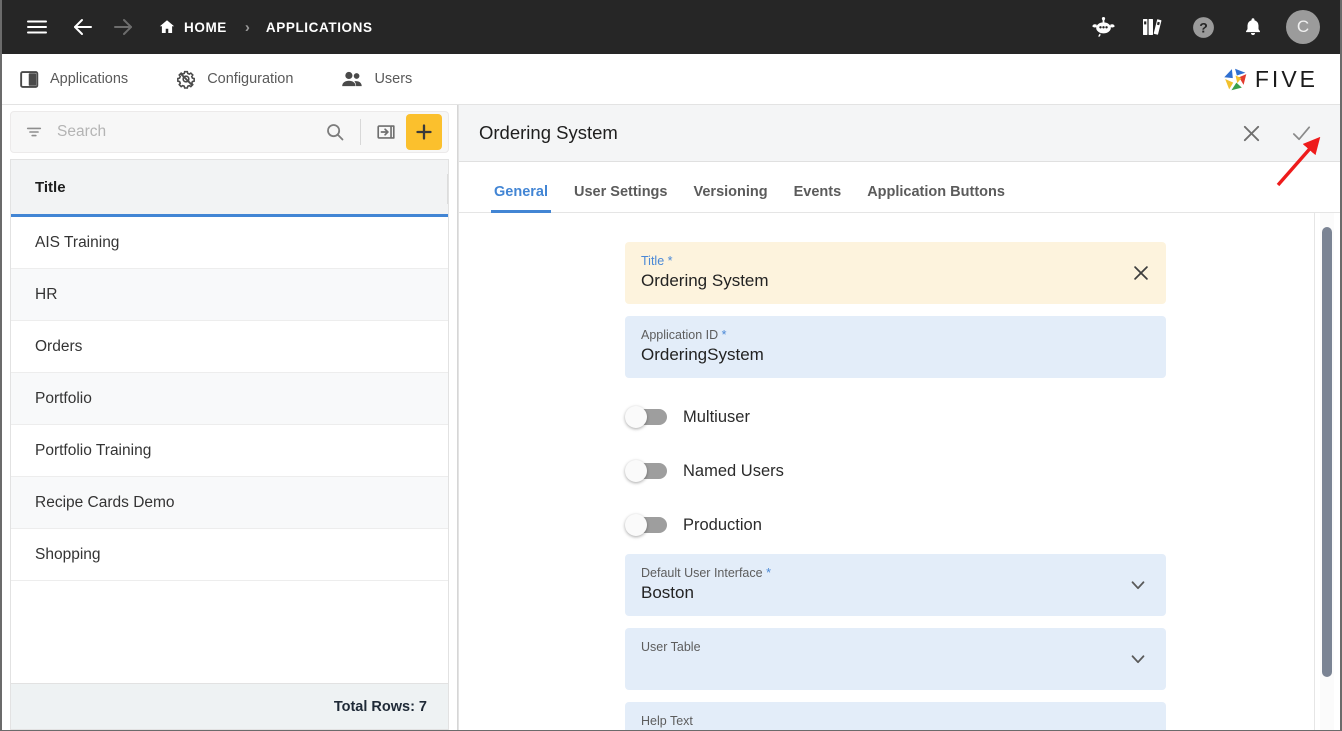 The height and width of the screenshot is (731, 1342). I want to click on field-user-table: User Table, so click(895, 659).